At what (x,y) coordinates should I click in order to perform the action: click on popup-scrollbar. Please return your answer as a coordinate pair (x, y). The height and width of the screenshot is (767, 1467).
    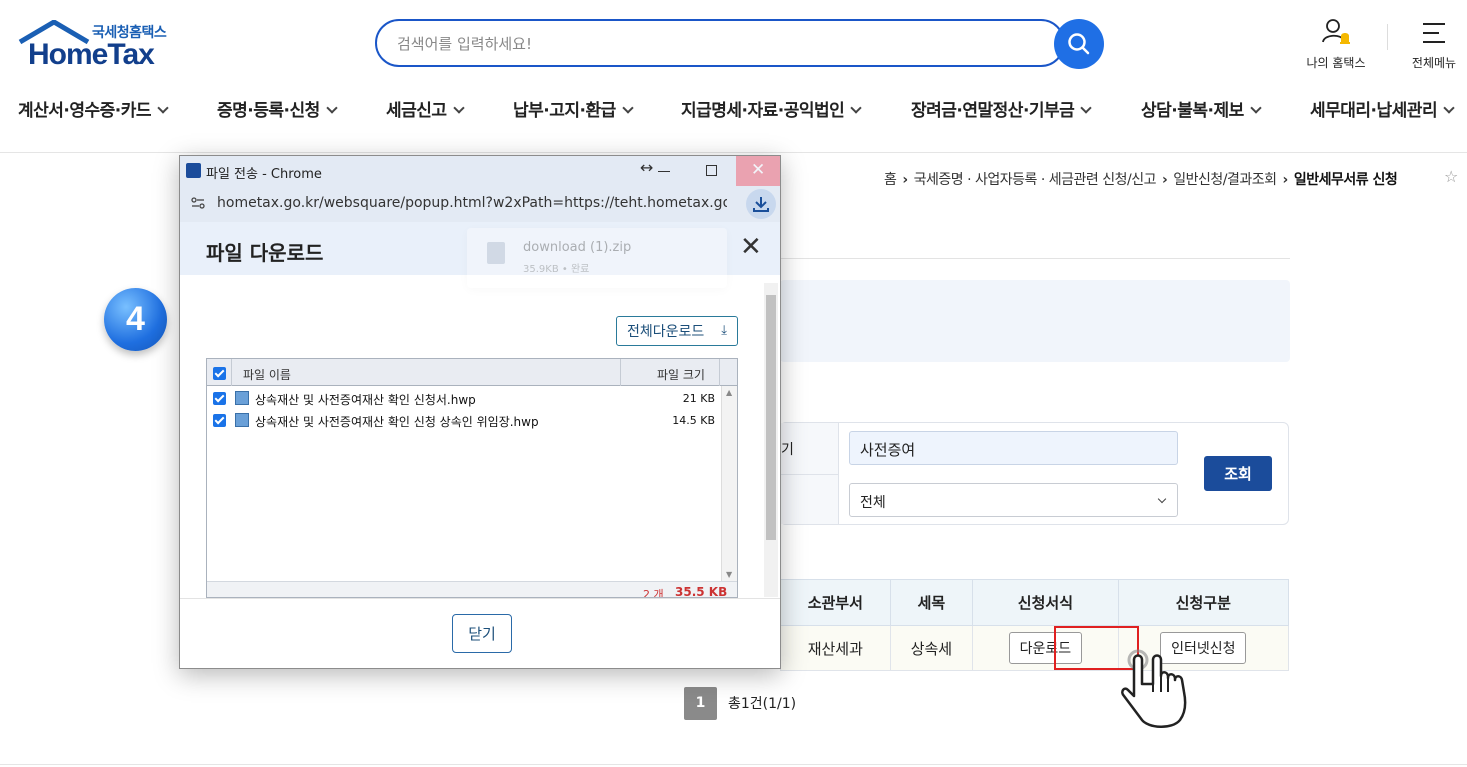
    Looking at the image, I should click on (771, 440).